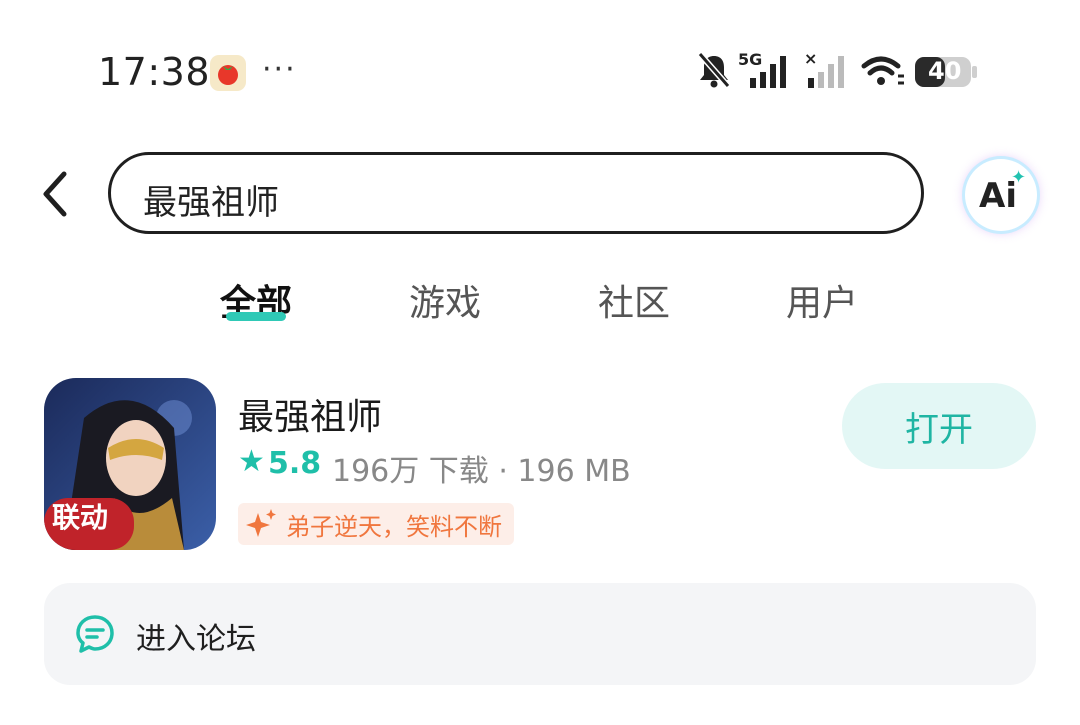 This screenshot has height=725, width=1080. What do you see at coordinates (1001, 195) in the screenshot?
I see `ai-assistant-button: Ai ✦` at bounding box center [1001, 195].